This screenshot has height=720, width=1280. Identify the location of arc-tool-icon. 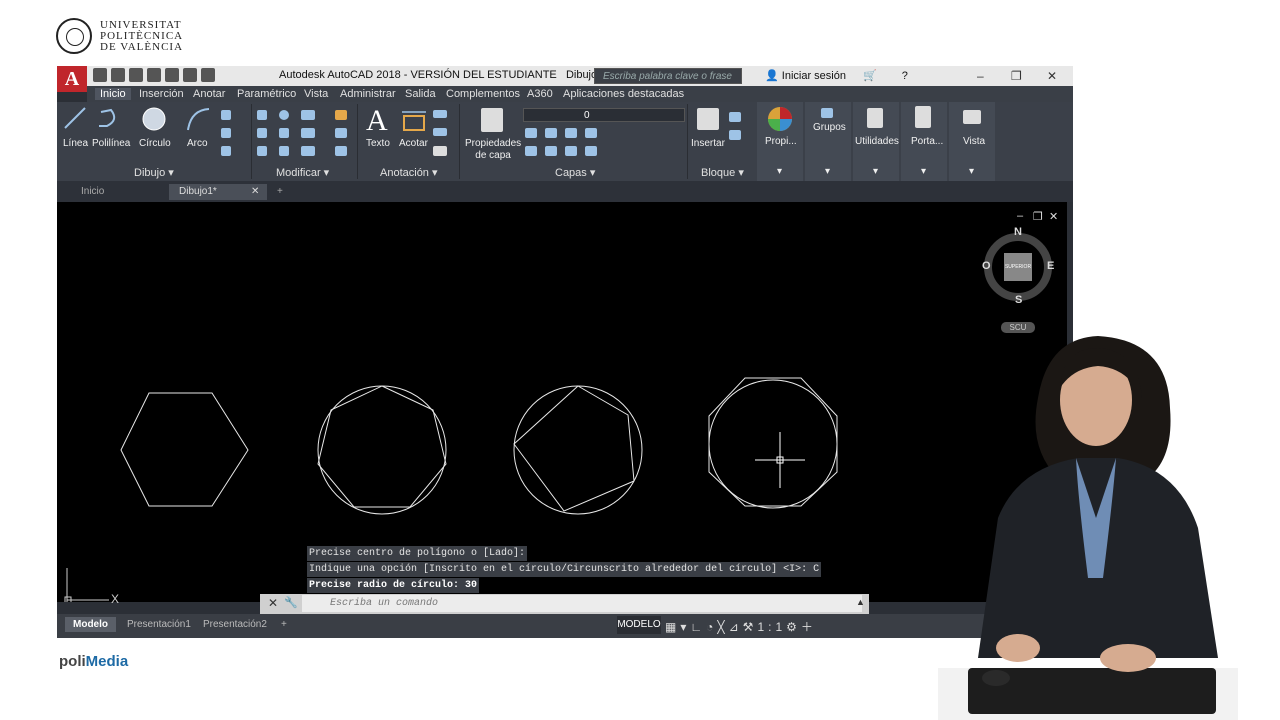
(198, 119).